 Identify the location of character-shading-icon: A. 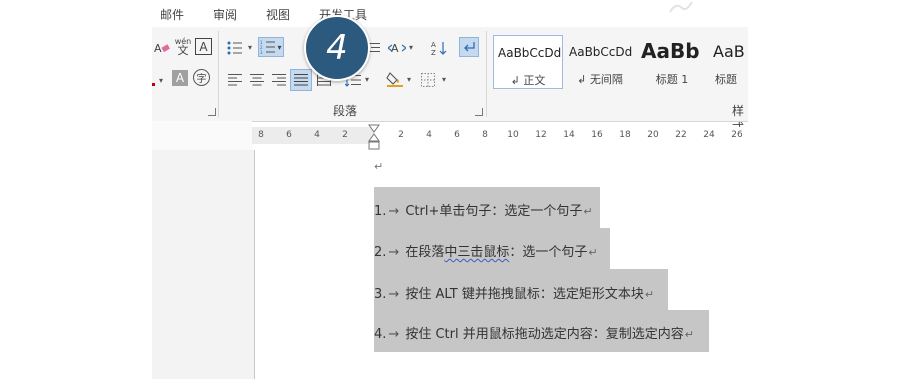
(180, 78).